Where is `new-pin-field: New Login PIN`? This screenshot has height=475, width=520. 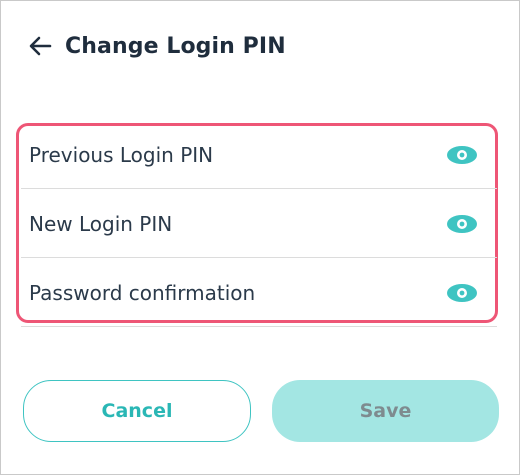
new-pin-field: New Login PIN is located at coordinates (259, 224).